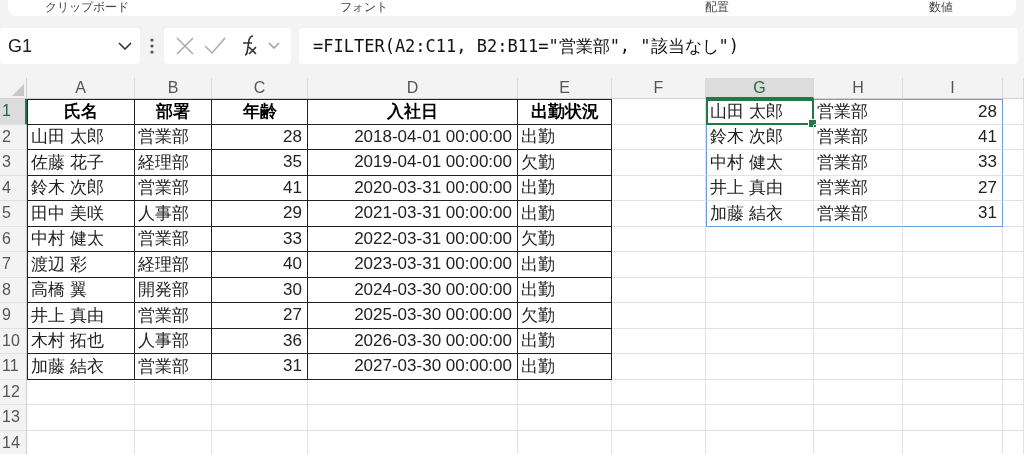  What do you see at coordinates (214, 46) in the screenshot?
I see `confirm-icon` at bounding box center [214, 46].